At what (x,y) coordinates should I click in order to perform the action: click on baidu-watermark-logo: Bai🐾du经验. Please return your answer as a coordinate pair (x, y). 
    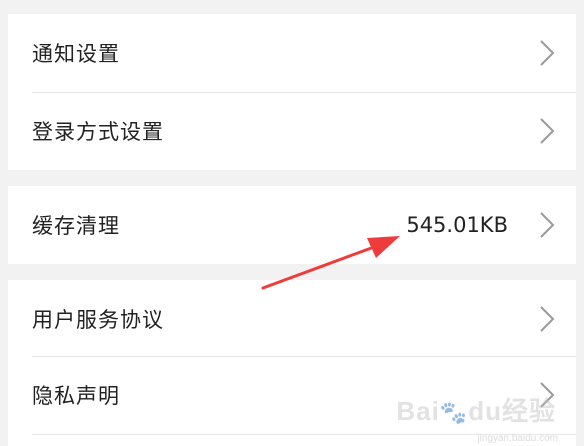
    Looking at the image, I should click on (476, 411).